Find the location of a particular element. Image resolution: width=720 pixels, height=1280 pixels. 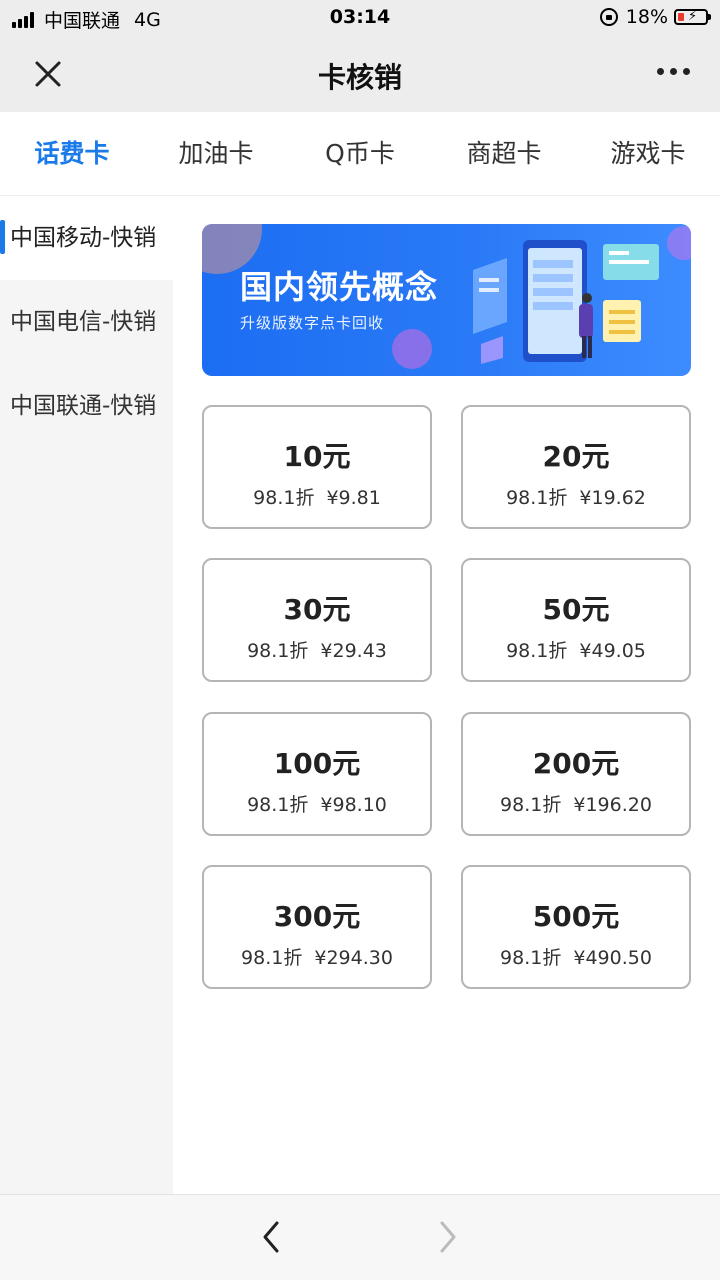

promo-banner: 国内领先概念 升级版数字点卡回收 is located at coordinates (446, 300).